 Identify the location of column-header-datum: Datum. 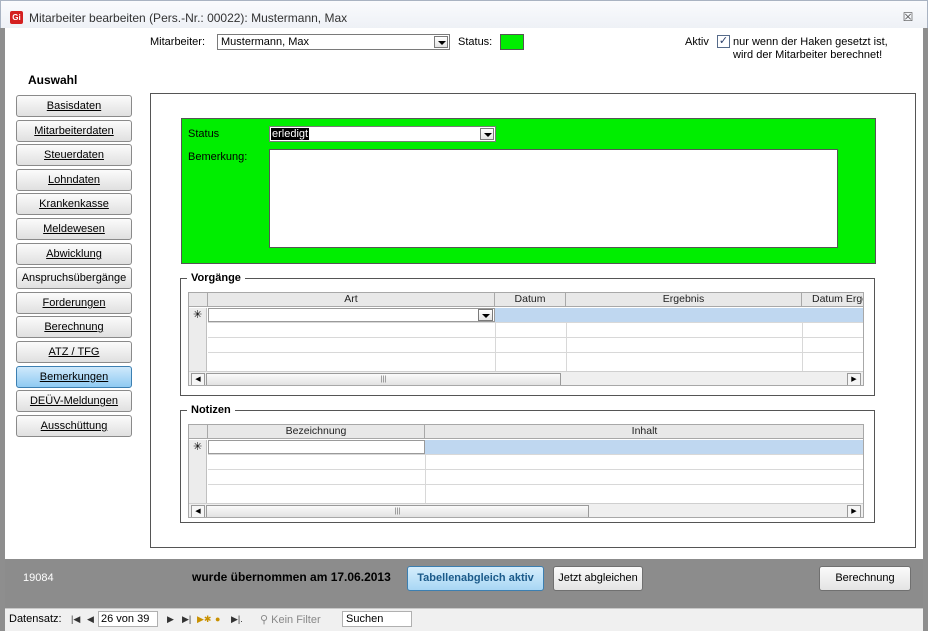
(530, 300).